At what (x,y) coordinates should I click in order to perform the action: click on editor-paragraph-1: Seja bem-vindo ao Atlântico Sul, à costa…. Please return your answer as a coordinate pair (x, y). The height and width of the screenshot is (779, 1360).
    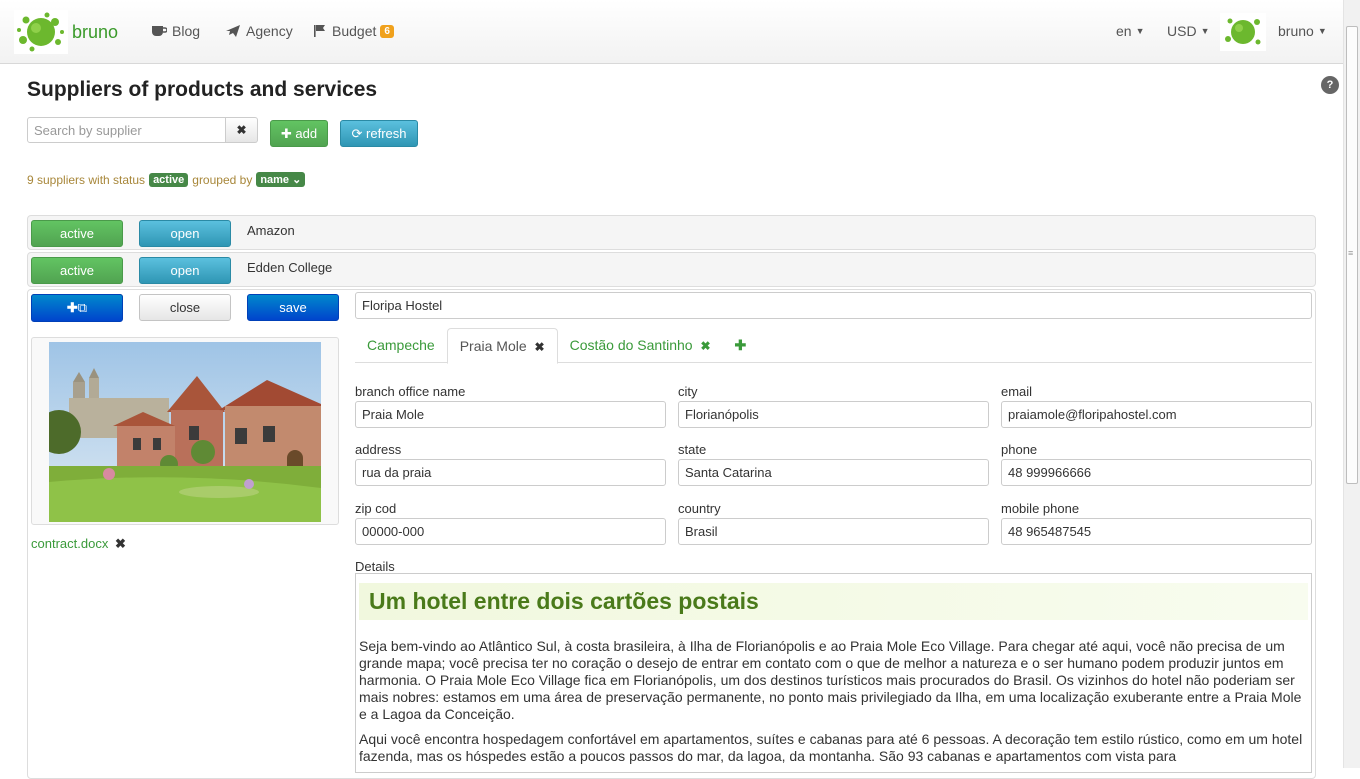
    Looking at the image, I should click on (830, 680).